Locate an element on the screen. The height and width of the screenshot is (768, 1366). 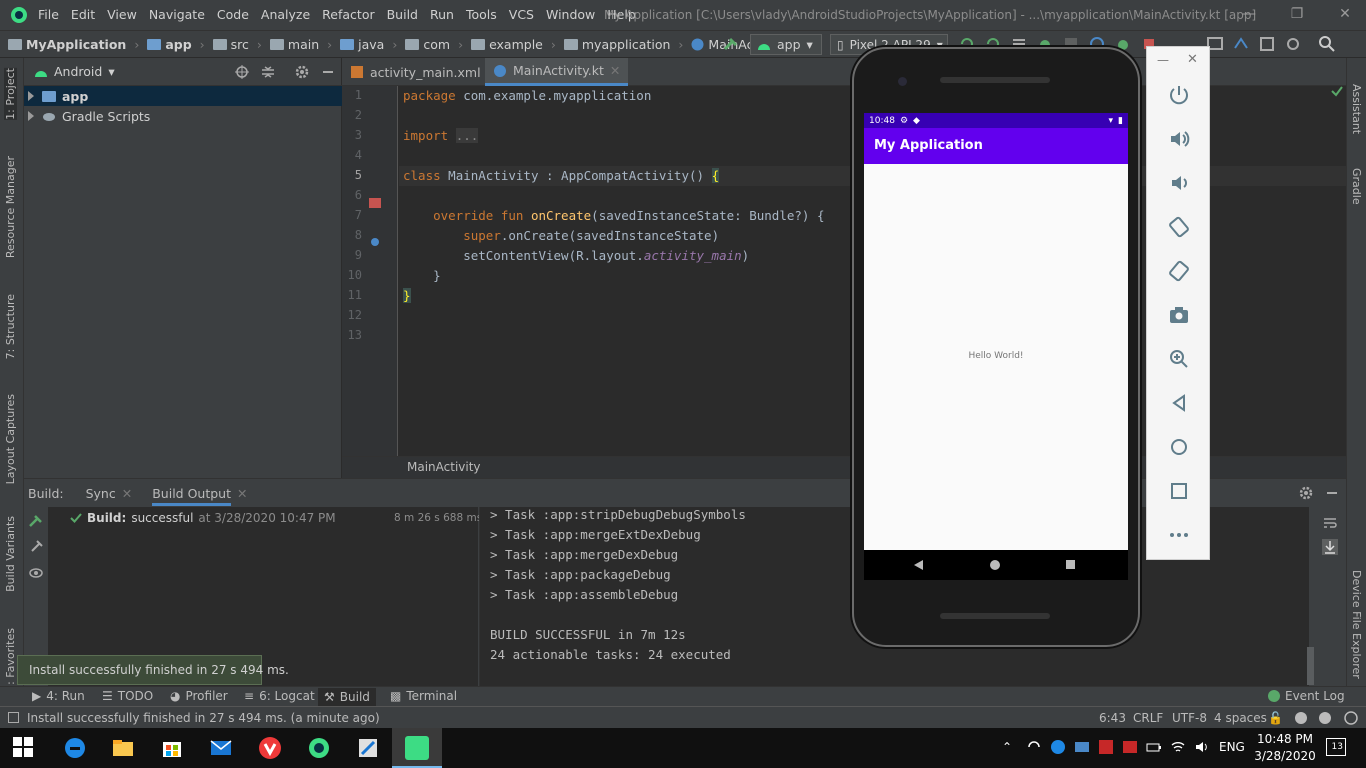
scroll-to-end-icon is located at coordinates (1330, 547).